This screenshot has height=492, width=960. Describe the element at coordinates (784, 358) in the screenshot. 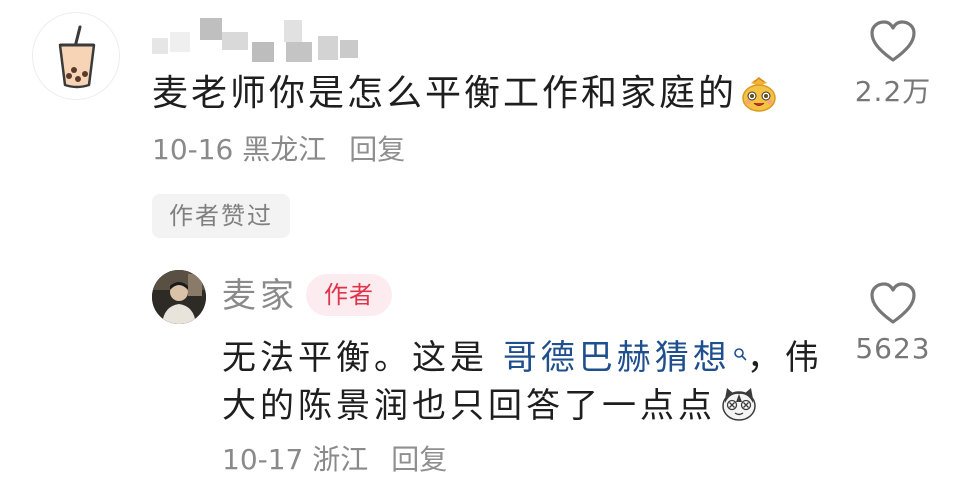

I see `reply-text-after: ，伟` at that location.